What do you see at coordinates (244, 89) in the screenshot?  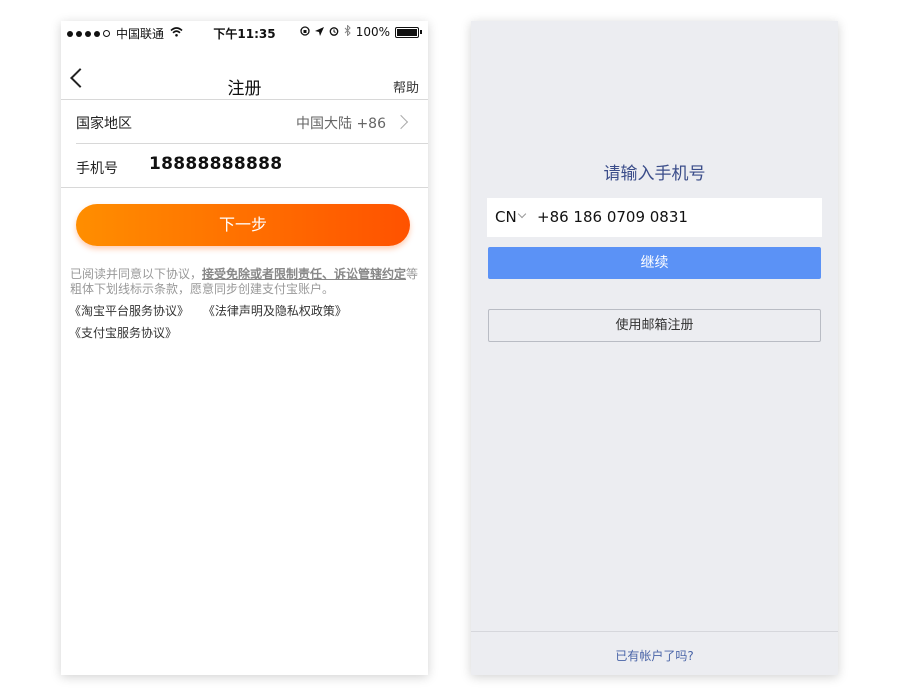 I see `page-title: 注册` at bounding box center [244, 89].